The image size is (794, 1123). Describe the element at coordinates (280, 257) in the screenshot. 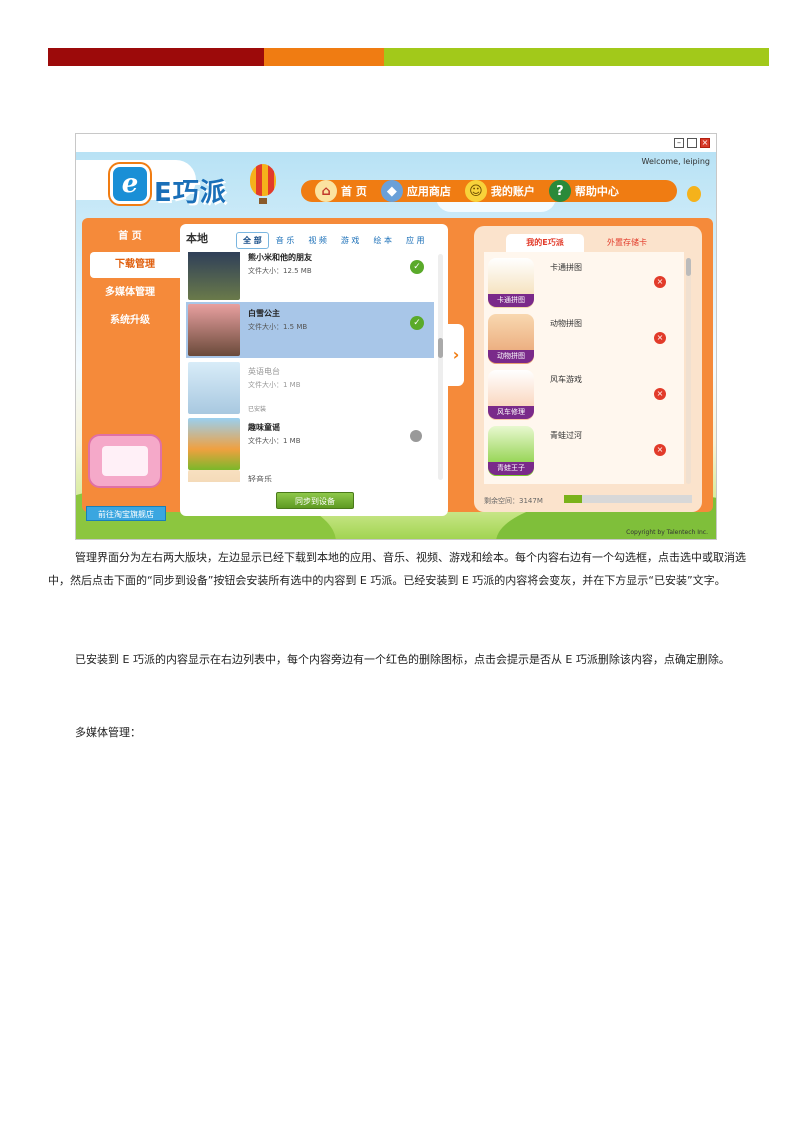

I see `item-title: 熊小米和他的朋友` at that location.